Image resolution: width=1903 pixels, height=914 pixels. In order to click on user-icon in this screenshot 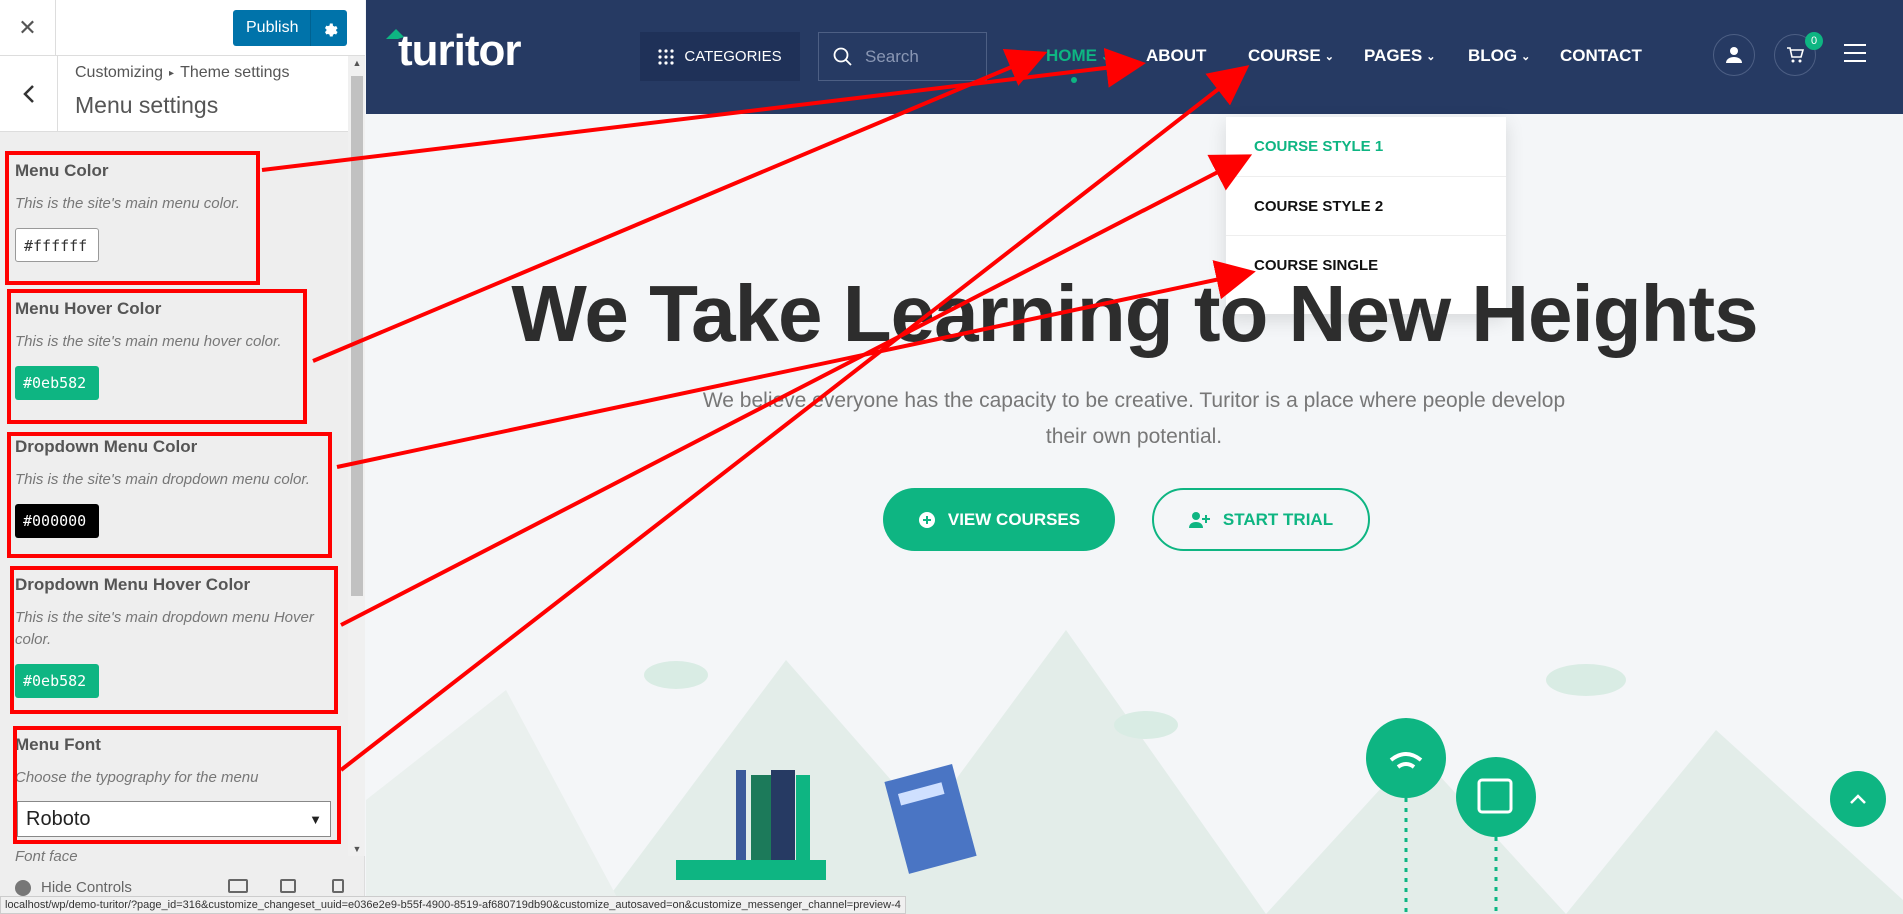, I will do `click(1734, 55)`.